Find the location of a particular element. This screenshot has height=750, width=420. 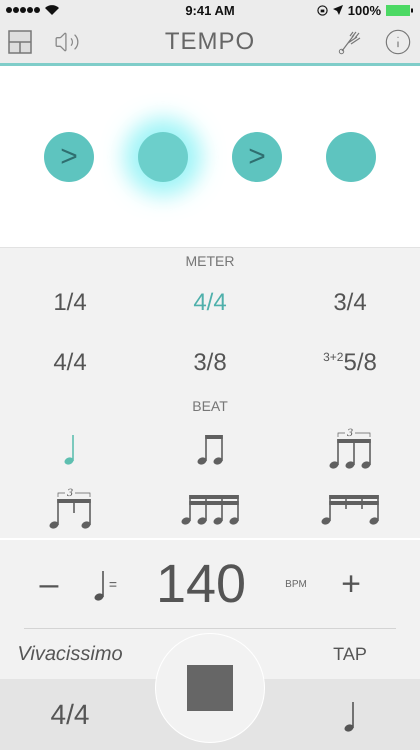

location-arrow-icon is located at coordinates (337, 10).